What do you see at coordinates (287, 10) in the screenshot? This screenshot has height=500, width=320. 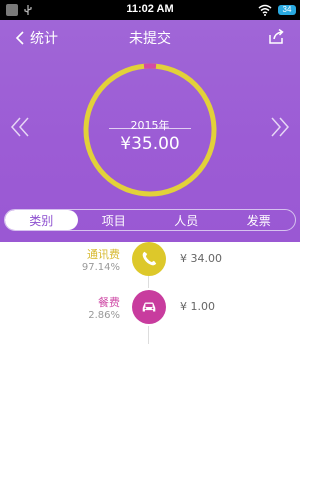 I see `battery-icon: 34` at bounding box center [287, 10].